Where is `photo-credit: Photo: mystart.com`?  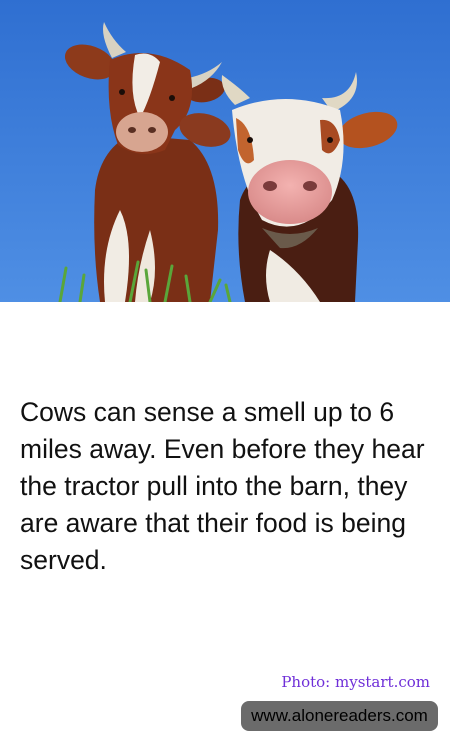 photo-credit: Photo: mystart.com is located at coordinates (355, 682).